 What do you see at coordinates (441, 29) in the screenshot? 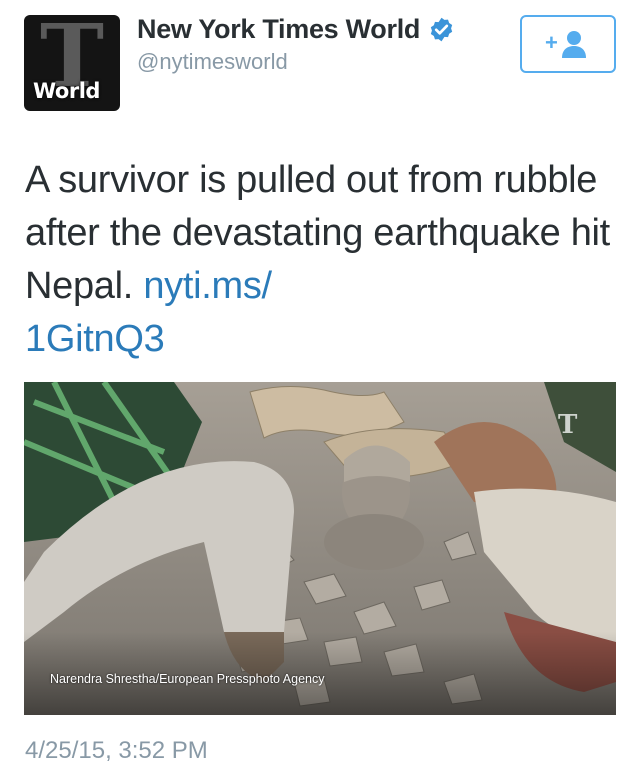
I see `verified-badge-icon` at bounding box center [441, 29].